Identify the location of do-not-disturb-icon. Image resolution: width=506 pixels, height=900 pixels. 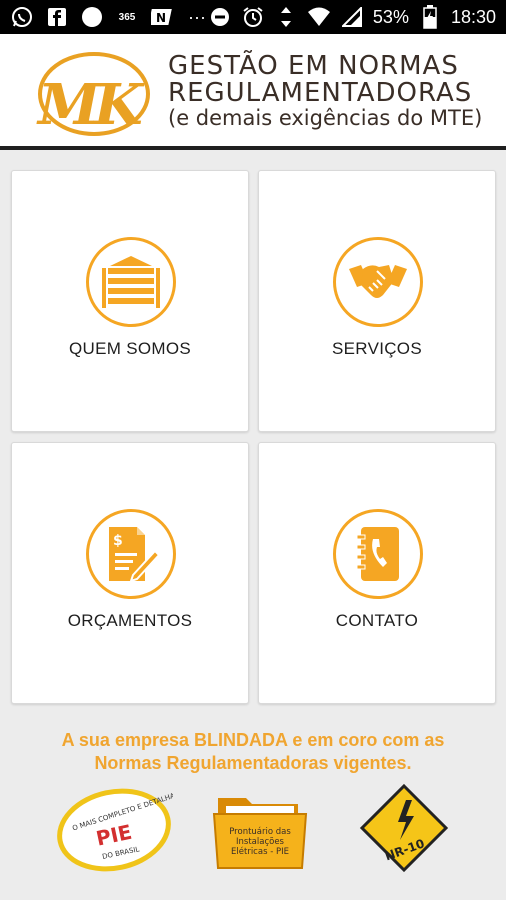
(220, 17).